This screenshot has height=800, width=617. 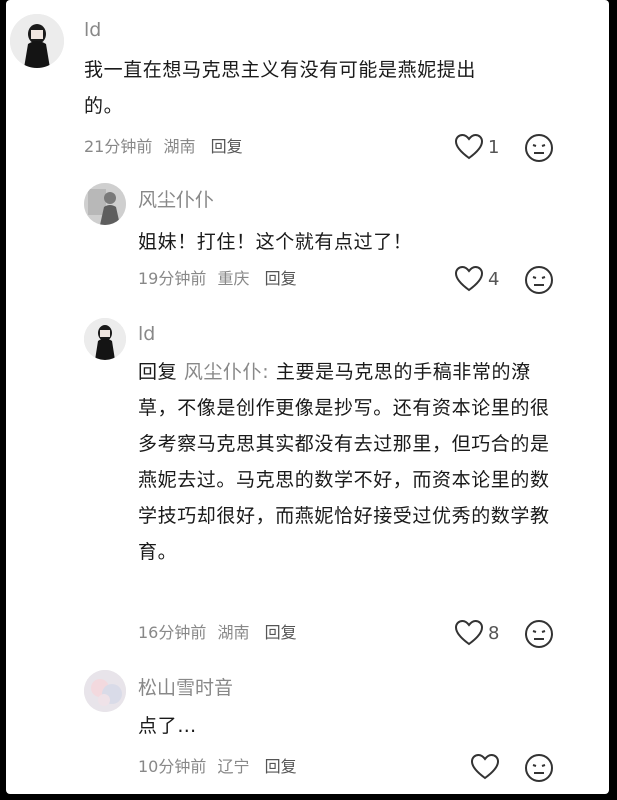 I want to click on comment-time: 16分钟前, so click(x=172, y=632).